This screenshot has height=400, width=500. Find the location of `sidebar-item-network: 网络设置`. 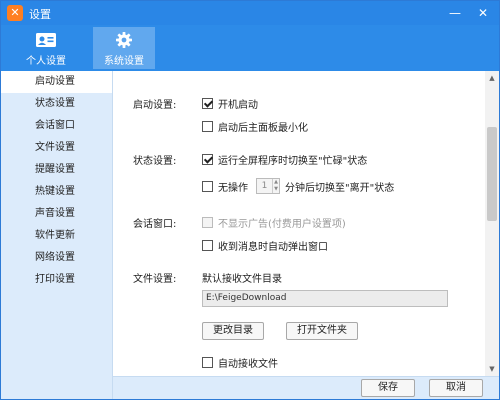

sidebar-item-network: 网络设置 is located at coordinates (56, 258).